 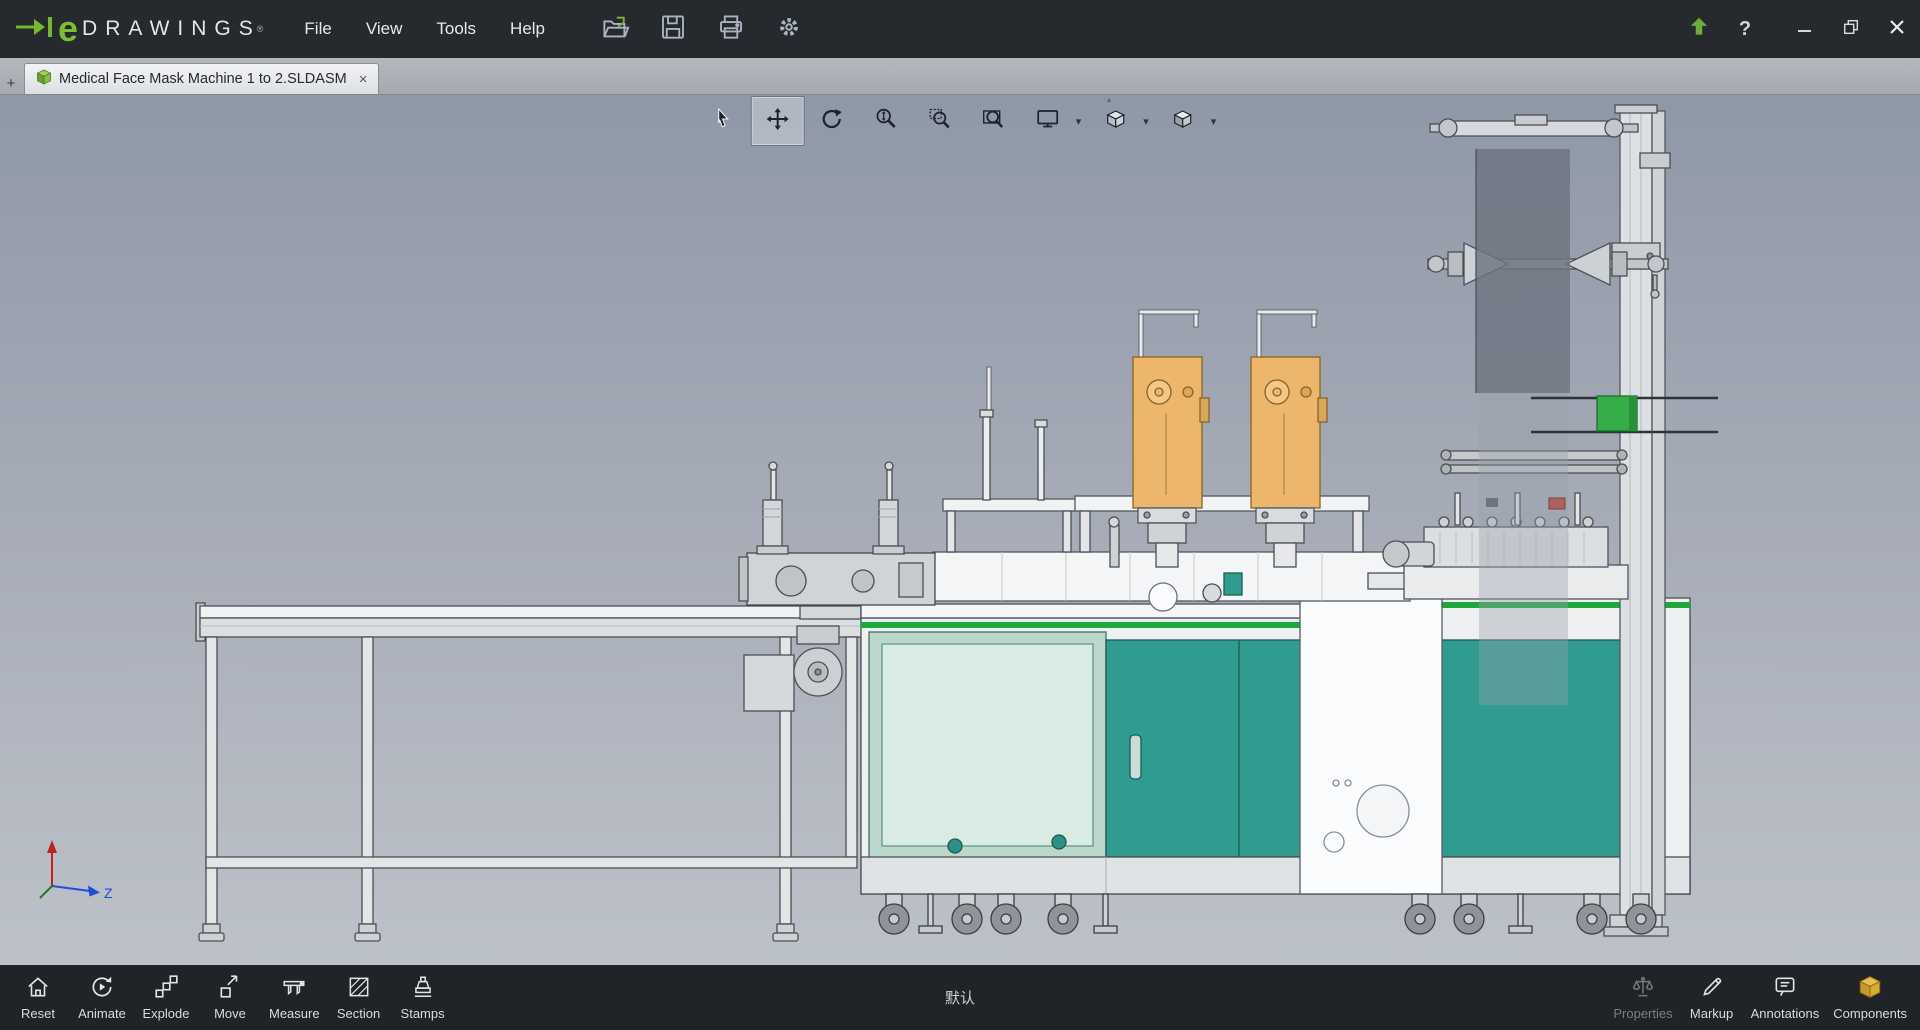 What do you see at coordinates (422, 1013) in the screenshot?
I see `stamps-label: Stamps` at bounding box center [422, 1013].